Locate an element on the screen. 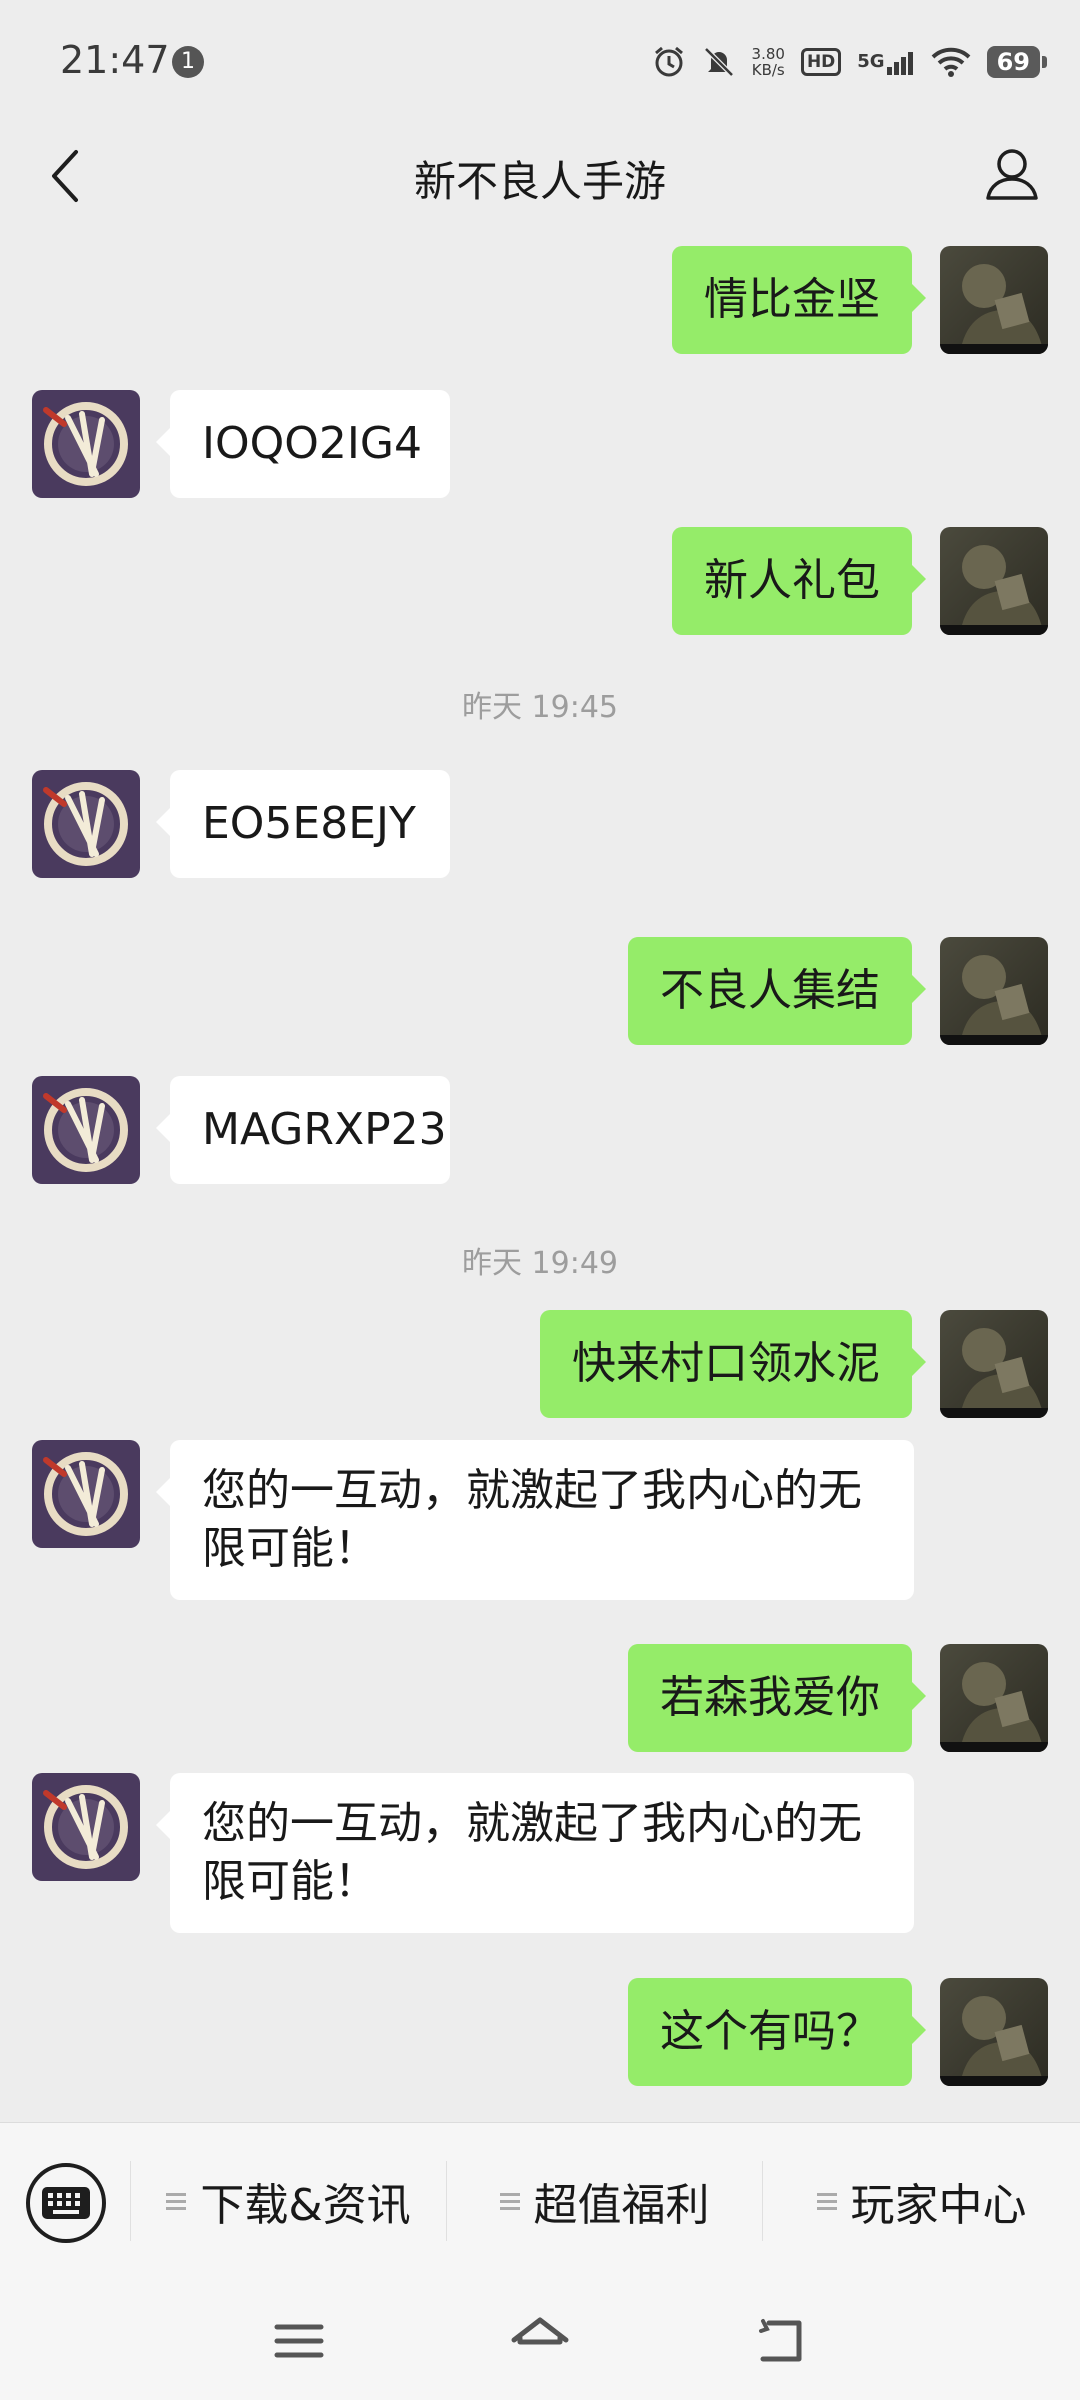  system-nav-bar is located at coordinates (540, 2339).